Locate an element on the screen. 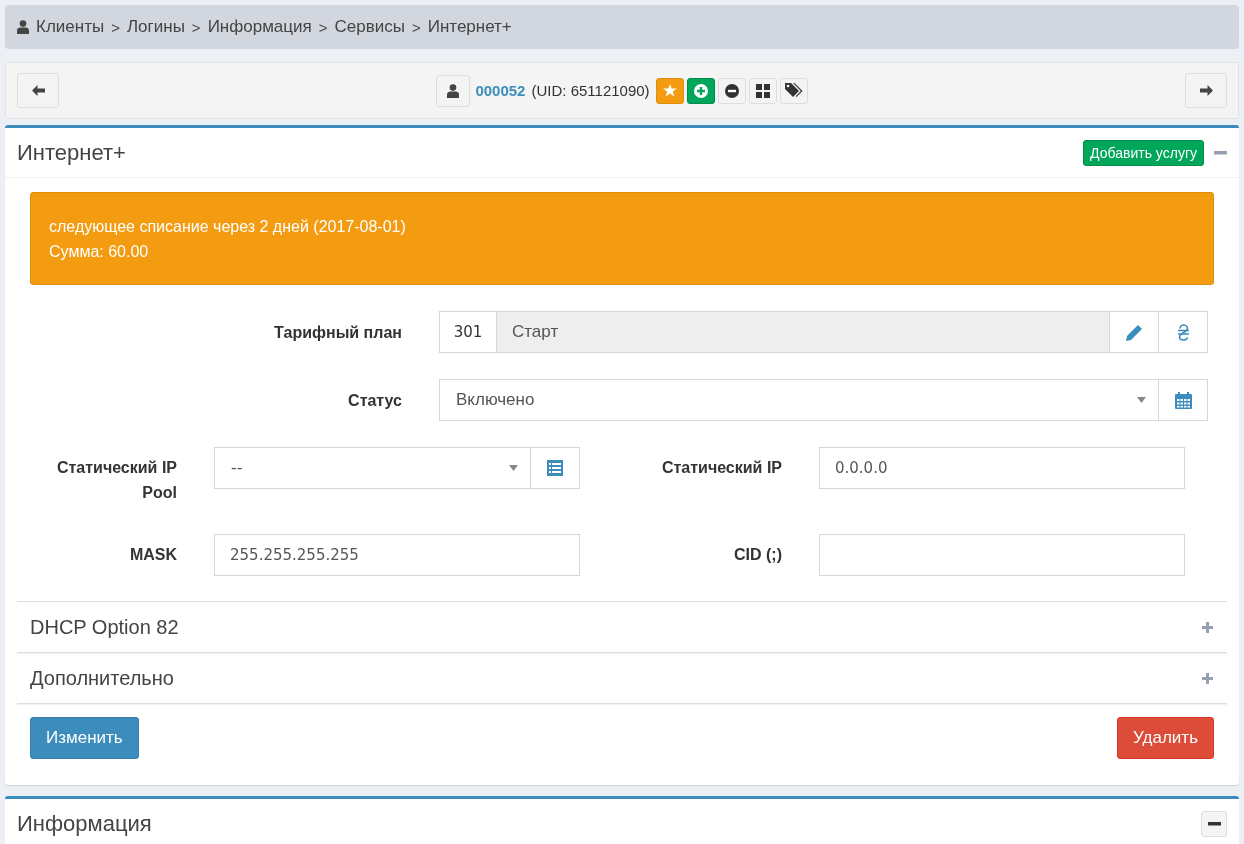 This screenshot has height=844, width=1244. minus-circle-icon is located at coordinates (731, 90).